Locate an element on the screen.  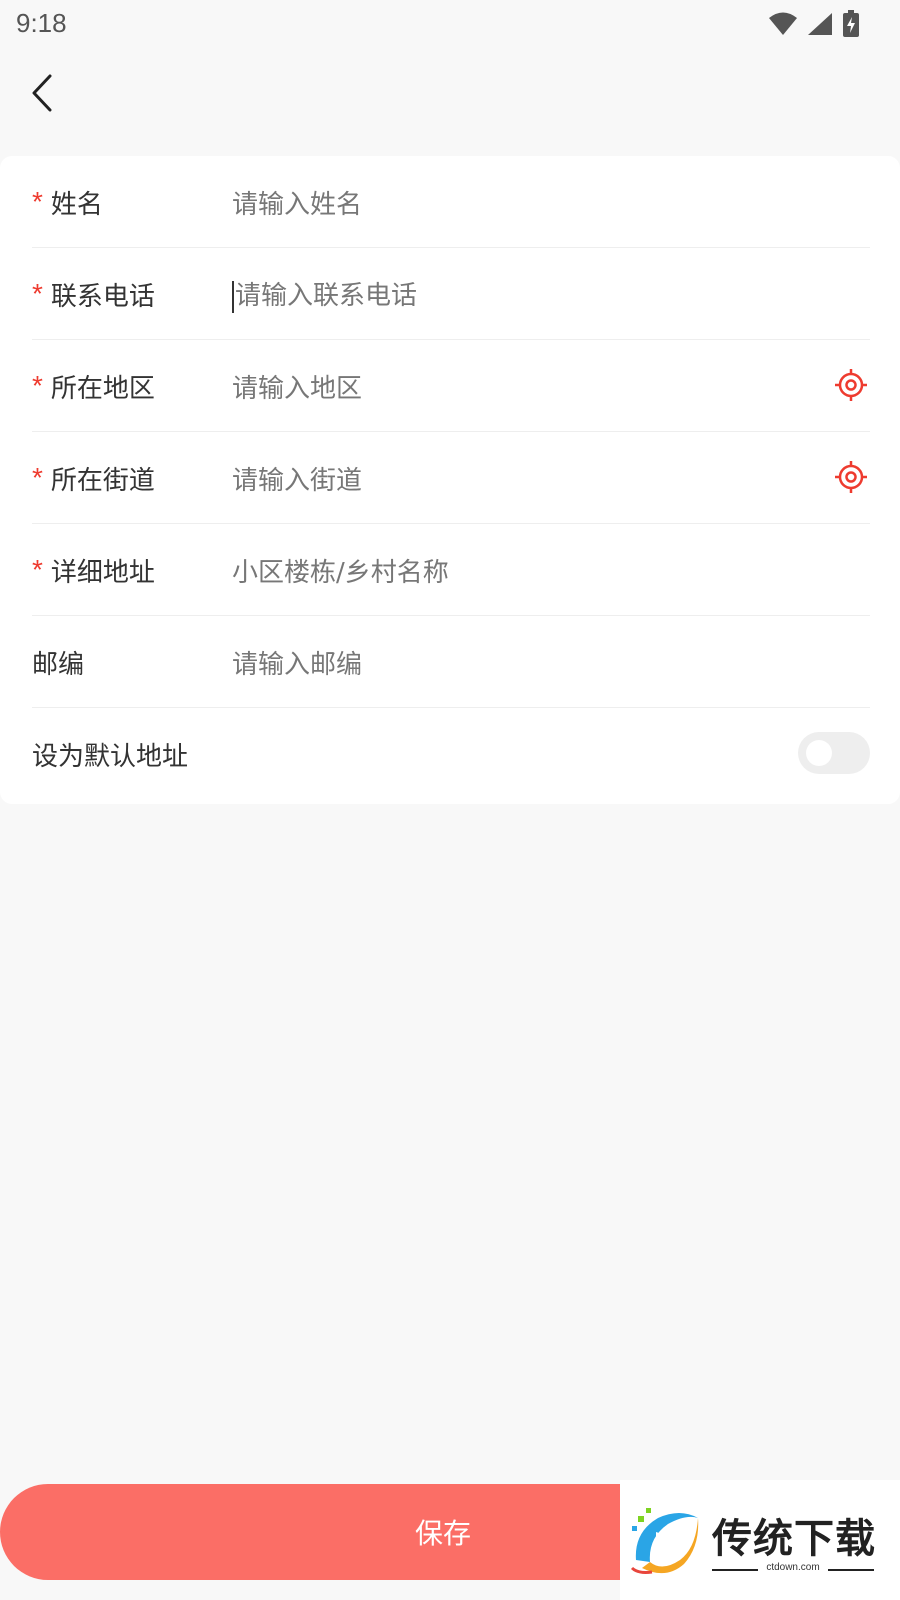
field-label: * 所在街道 is located at coordinates (132, 478).